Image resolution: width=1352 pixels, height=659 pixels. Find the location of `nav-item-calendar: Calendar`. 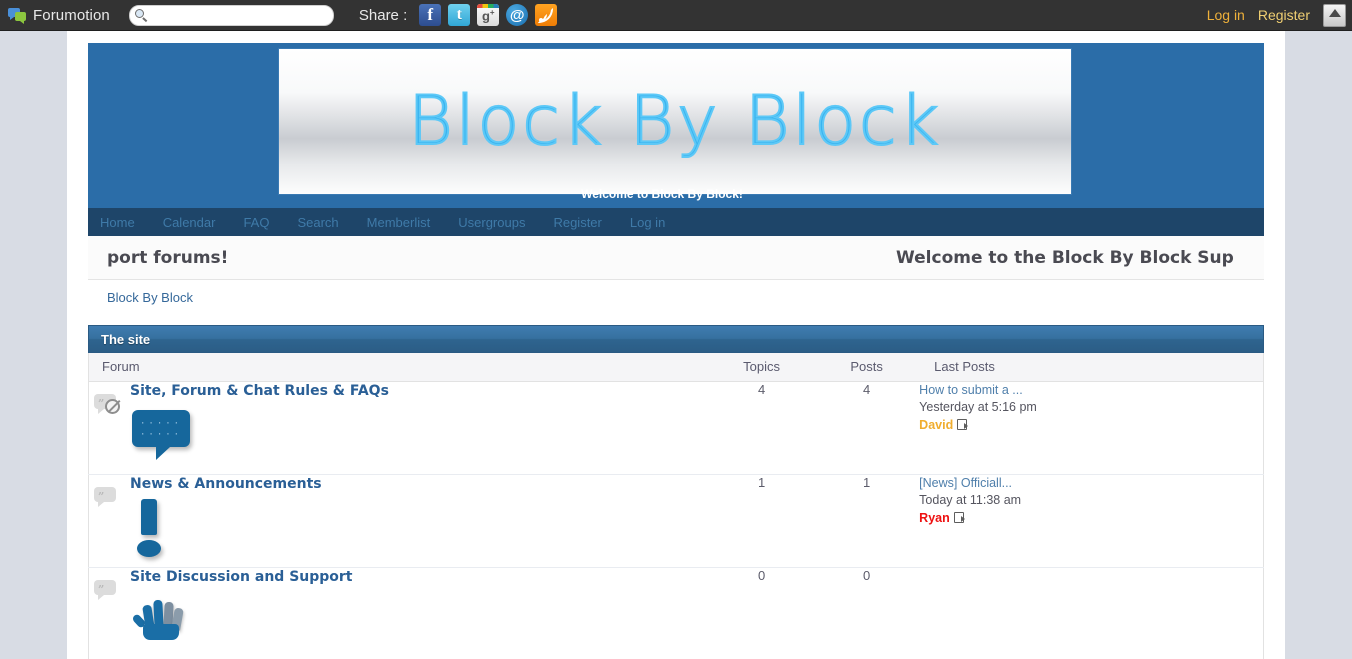

nav-item-calendar: Calendar is located at coordinates (189, 222).